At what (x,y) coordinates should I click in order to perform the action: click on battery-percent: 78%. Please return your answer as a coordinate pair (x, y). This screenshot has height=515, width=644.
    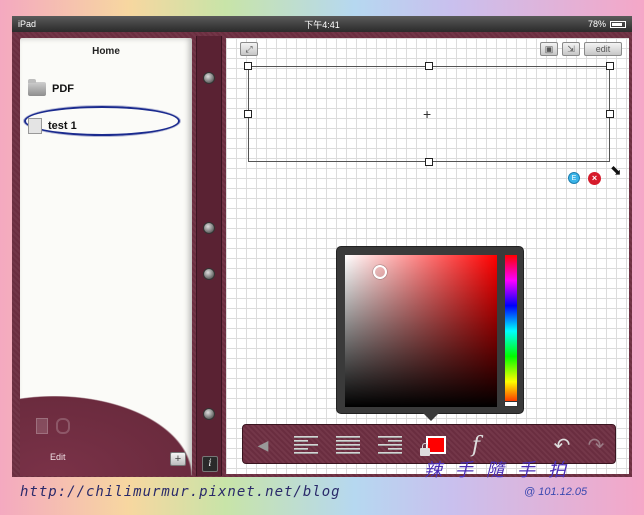
    Looking at the image, I should click on (596, 24).